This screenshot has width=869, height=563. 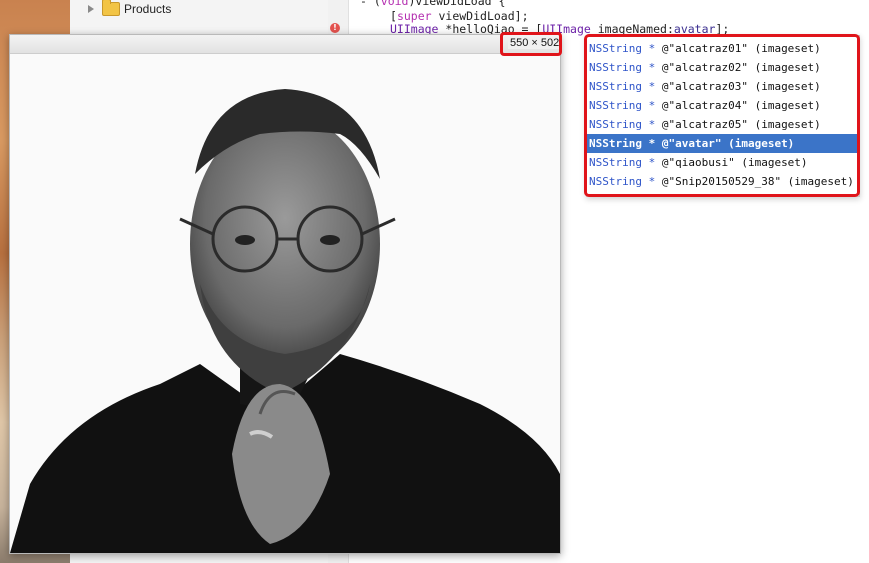 What do you see at coordinates (111, 8) in the screenshot?
I see `folder-icon` at bounding box center [111, 8].